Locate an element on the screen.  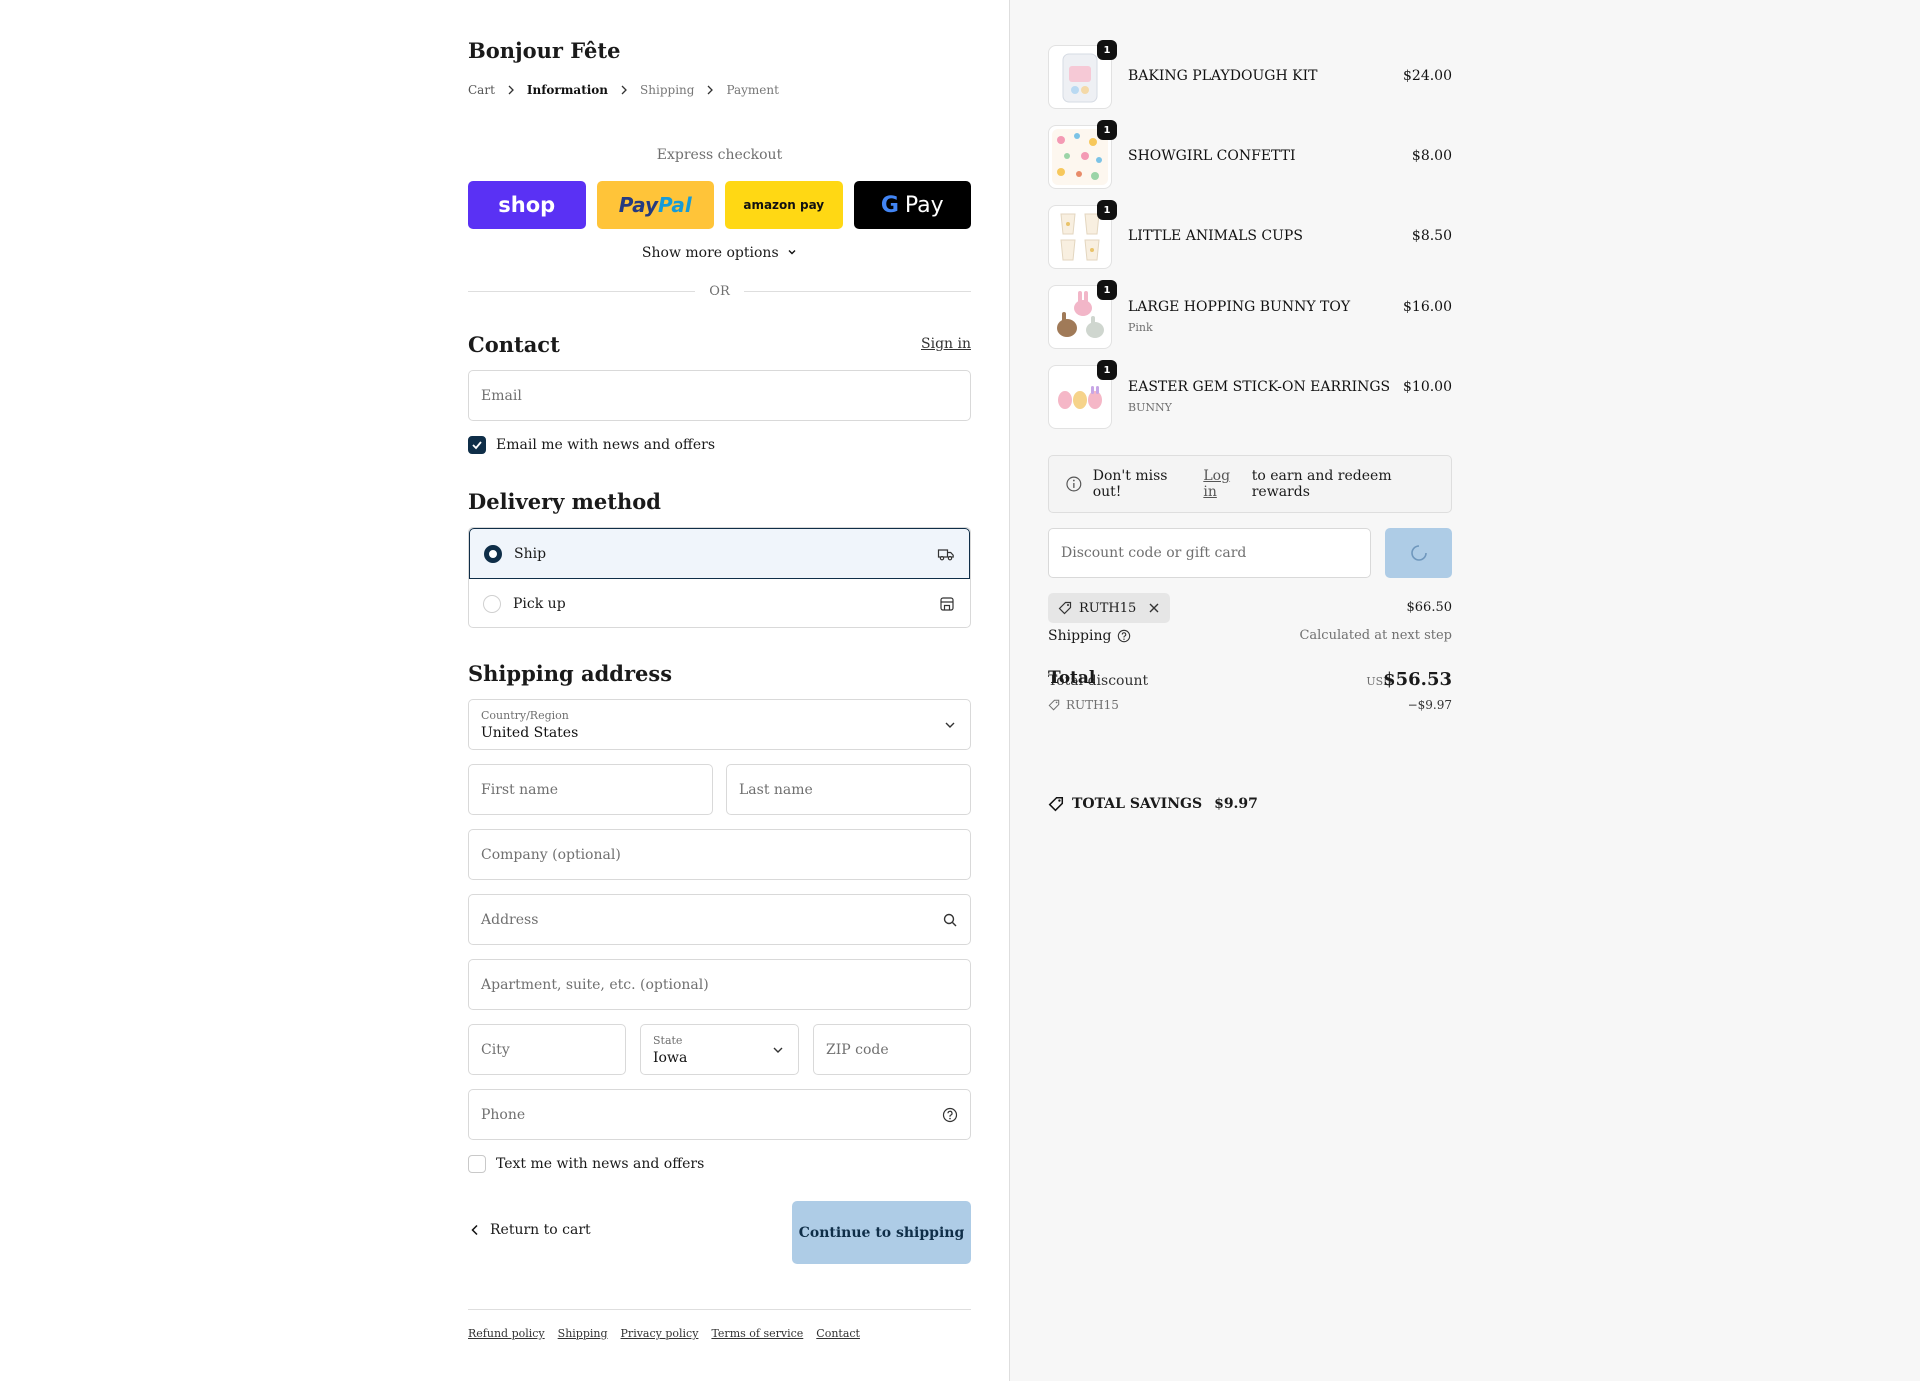
shop-pay-logo: shop is located at coordinates (527, 205).